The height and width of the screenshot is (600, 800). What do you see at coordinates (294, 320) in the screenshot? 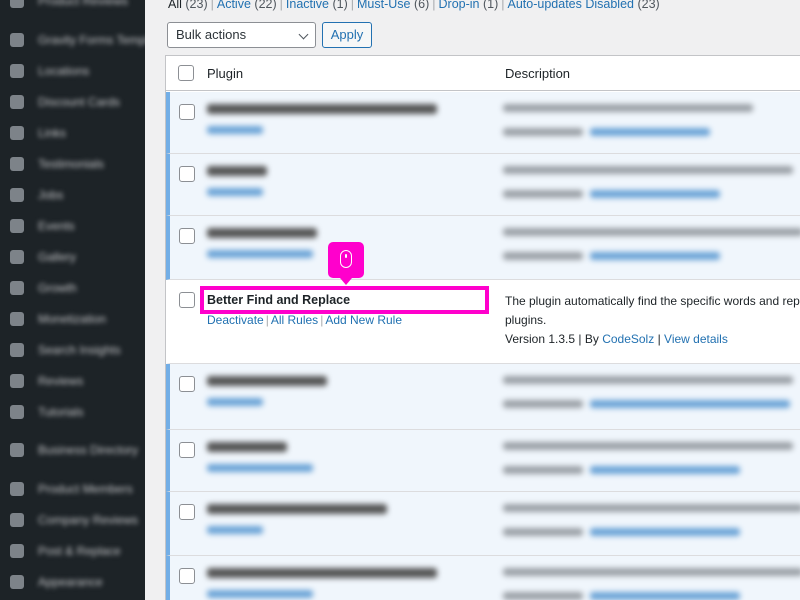
I see `all-rules-link: All Rules` at bounding box center [294, 320].